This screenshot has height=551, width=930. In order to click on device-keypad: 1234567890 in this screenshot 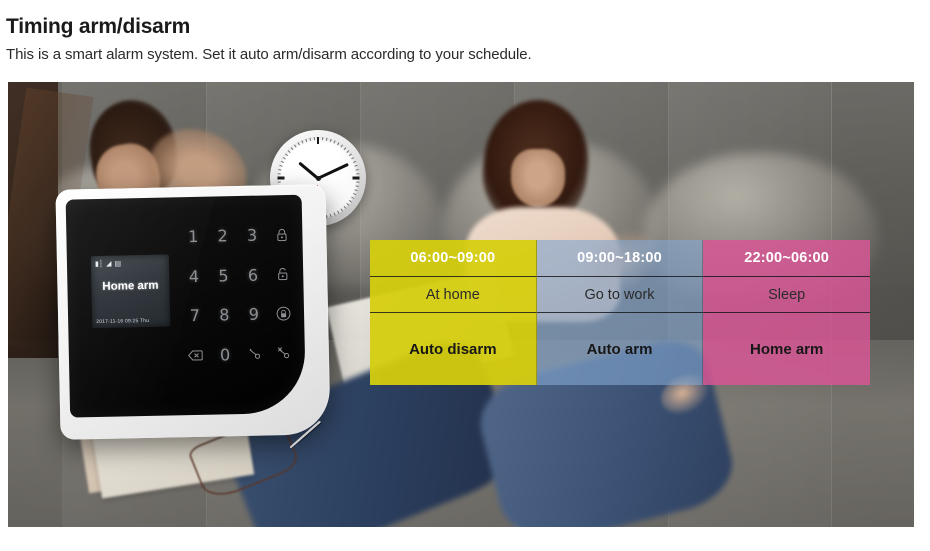, I will do `click(238, 295)`.